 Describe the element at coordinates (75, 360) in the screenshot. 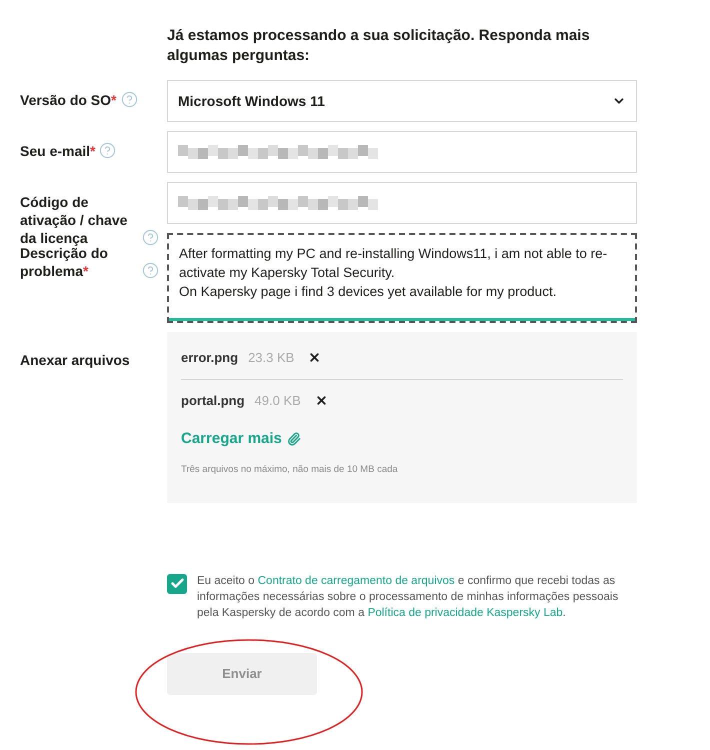

I see `field-label: Anexar arquivos` at that location.